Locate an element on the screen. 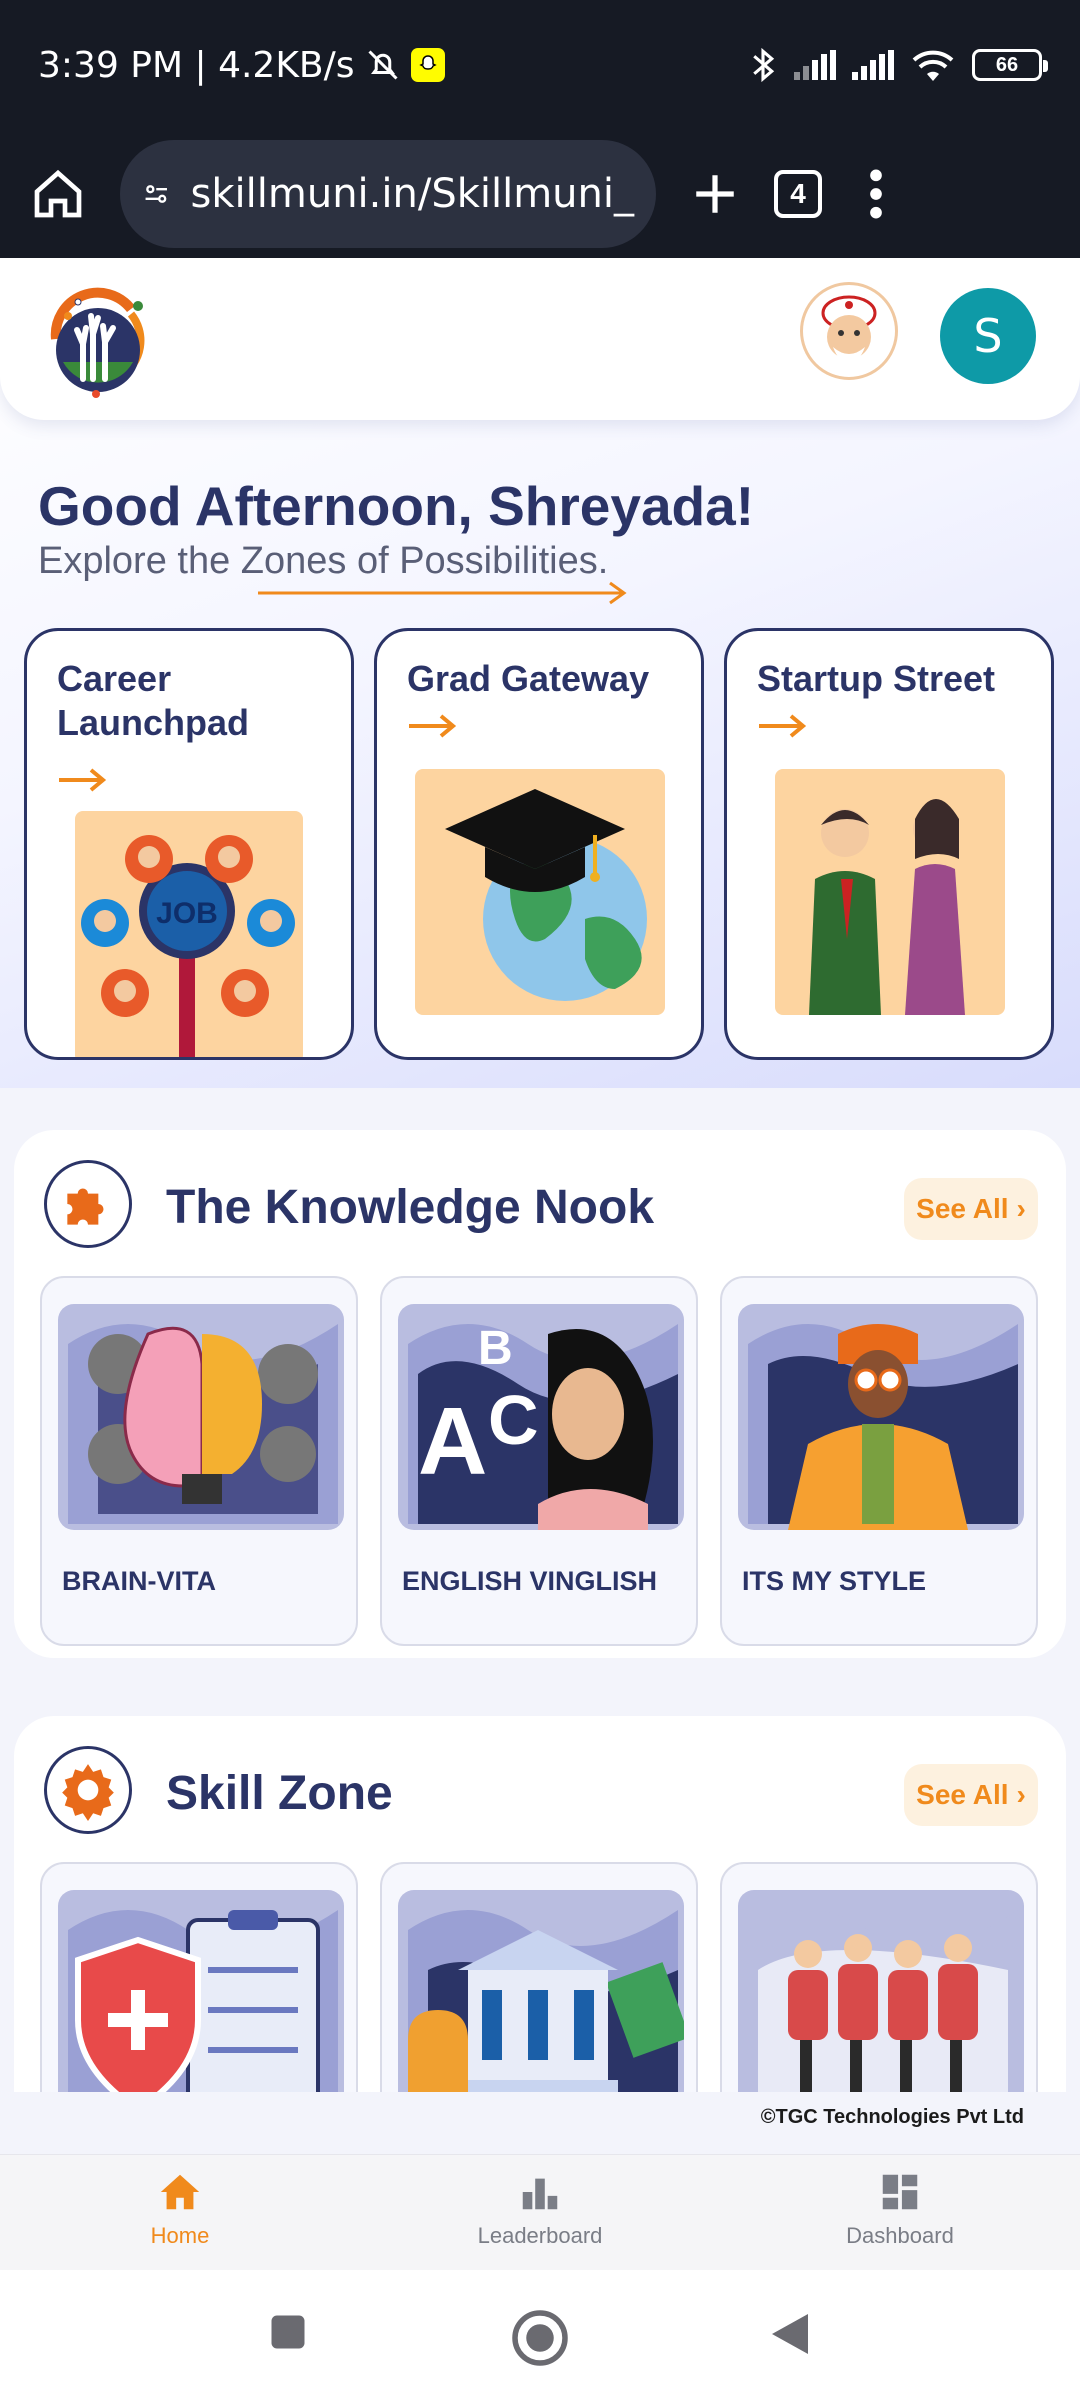 Image resolution: width=1080 pixels, height=2400 pixels. copyright-text: ©TGC Technologies Pvt Ltd is located at coordinates (892, 2117).